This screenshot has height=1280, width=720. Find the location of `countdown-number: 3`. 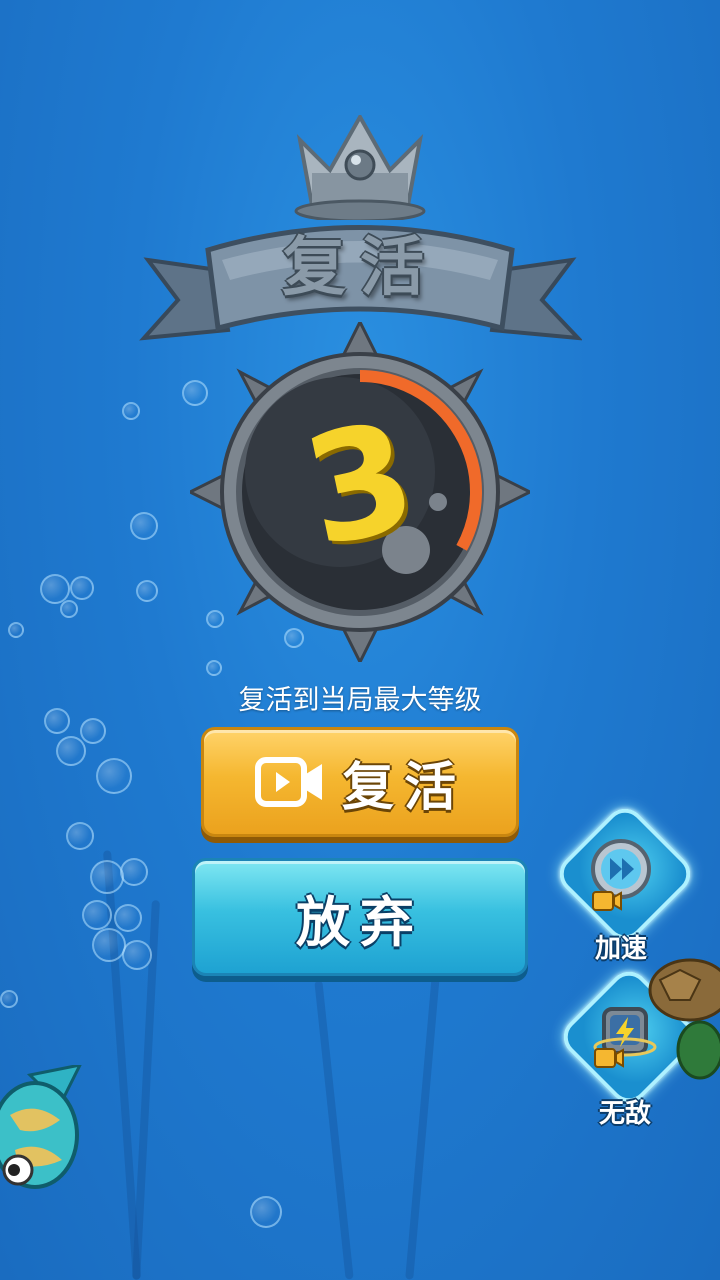

countdown-number: 3 is located at coordinates (360, 485).